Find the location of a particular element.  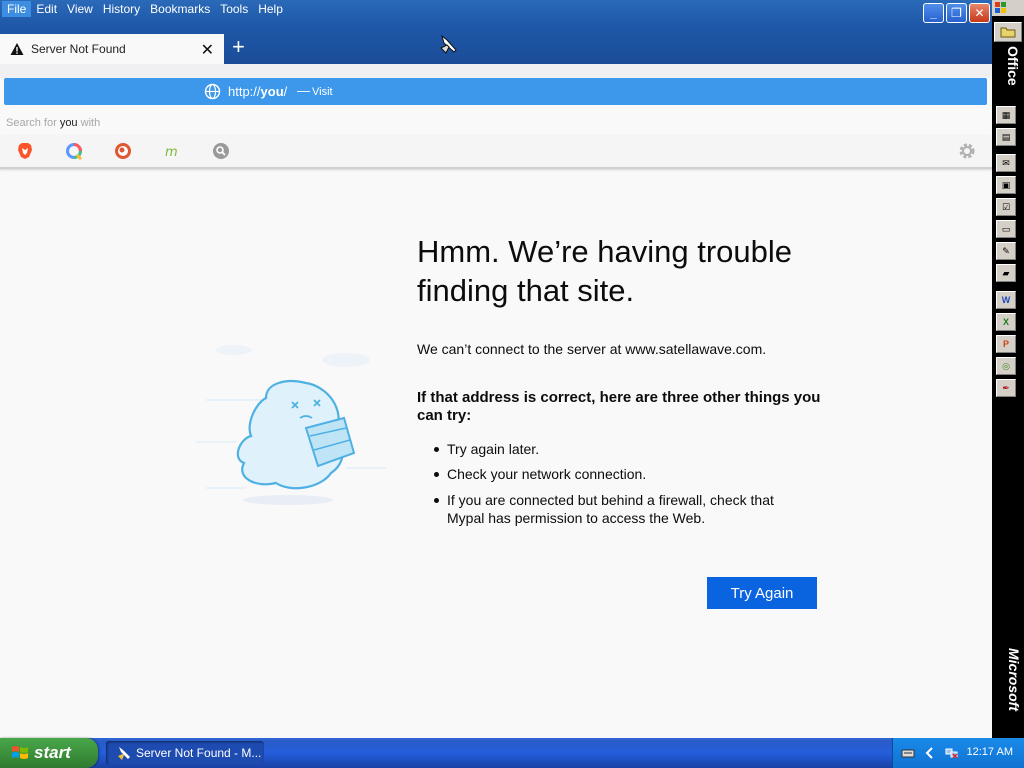

microsoft-label: Microsoft is located at coordinates (1014, 679).